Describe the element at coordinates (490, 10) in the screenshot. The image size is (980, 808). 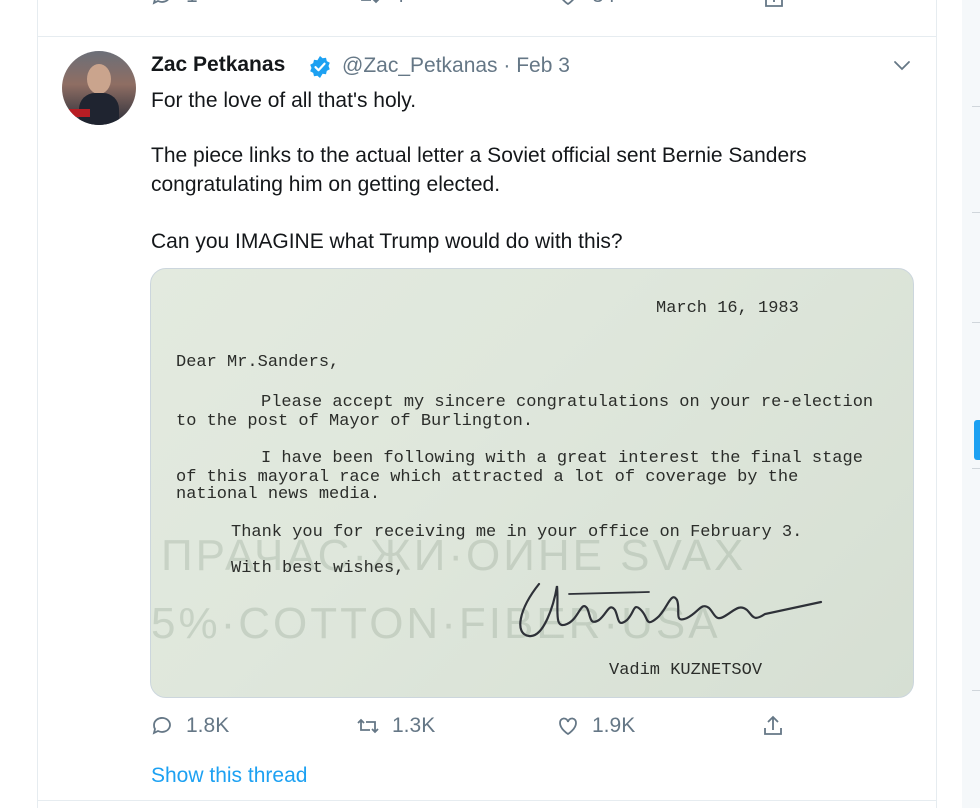
I see `previous-tweet-actions: 1 4 34` at that location.